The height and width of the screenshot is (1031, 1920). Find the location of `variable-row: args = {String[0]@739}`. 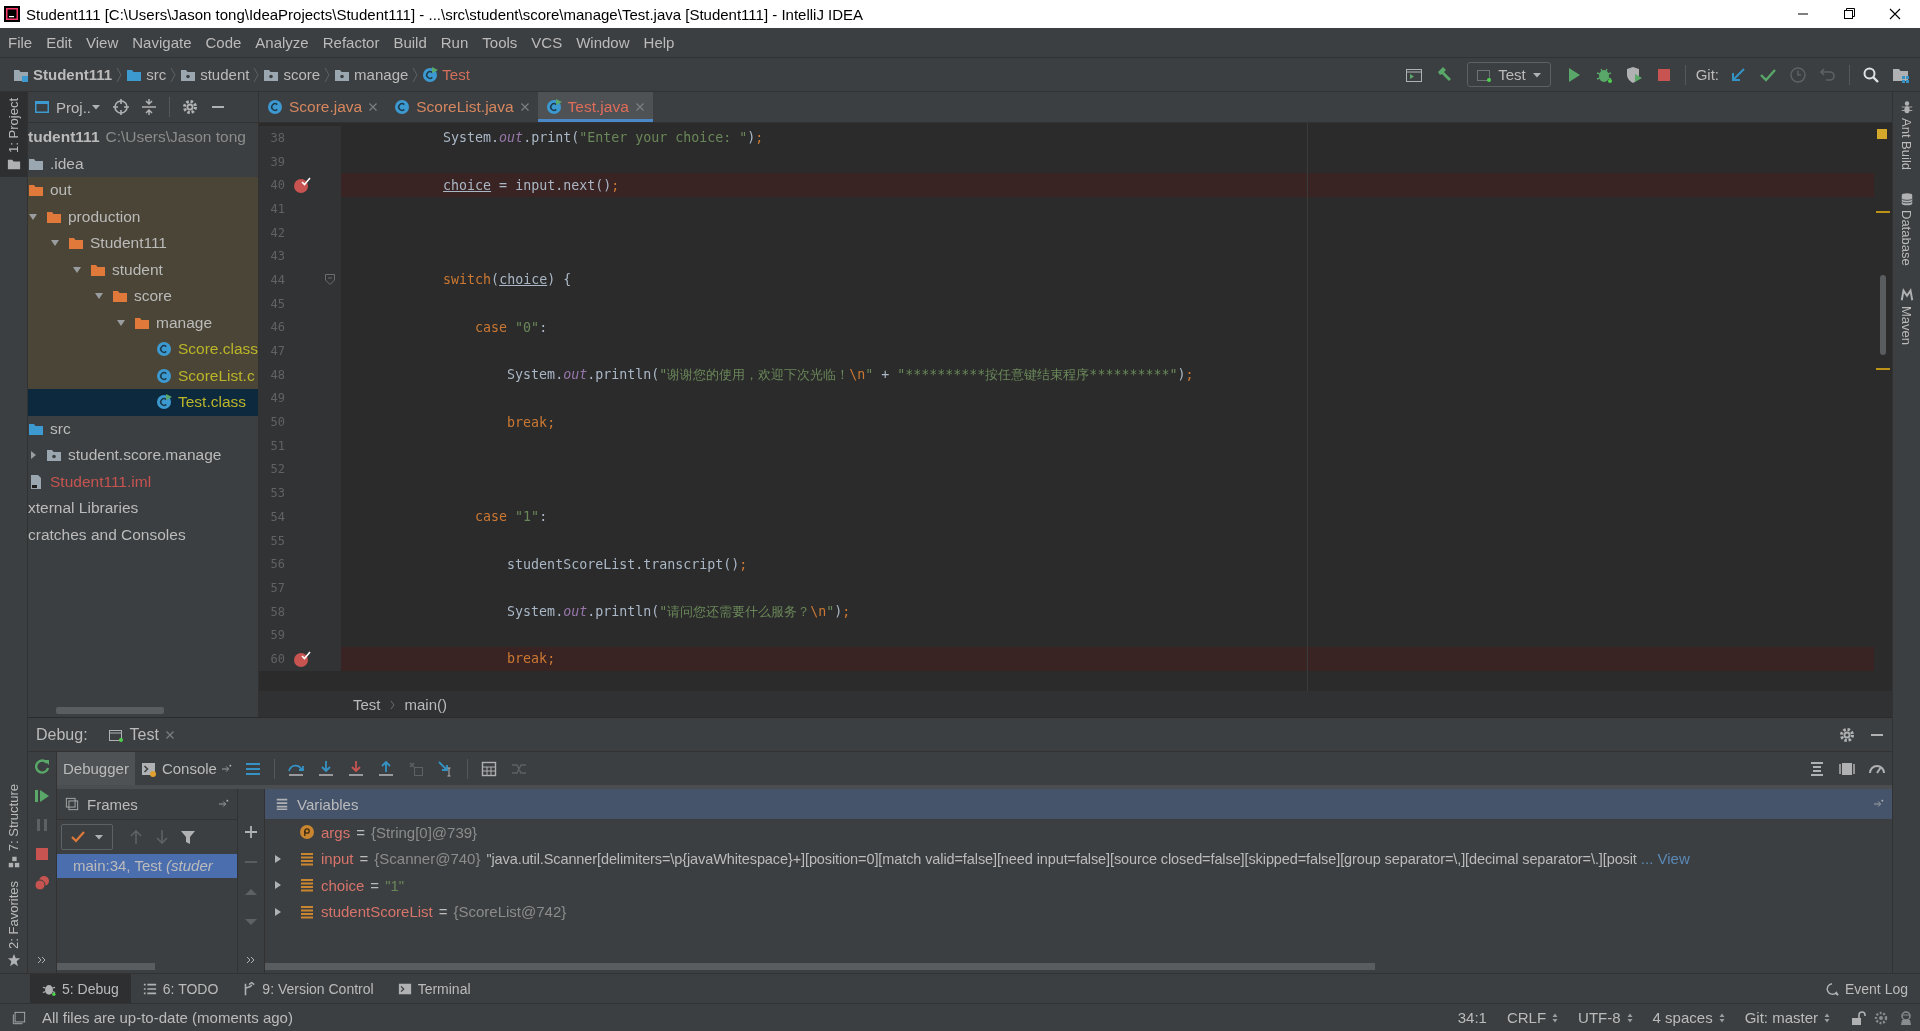

variable-row: args = {String[0]@739} is located at coordinates (1078, 832).